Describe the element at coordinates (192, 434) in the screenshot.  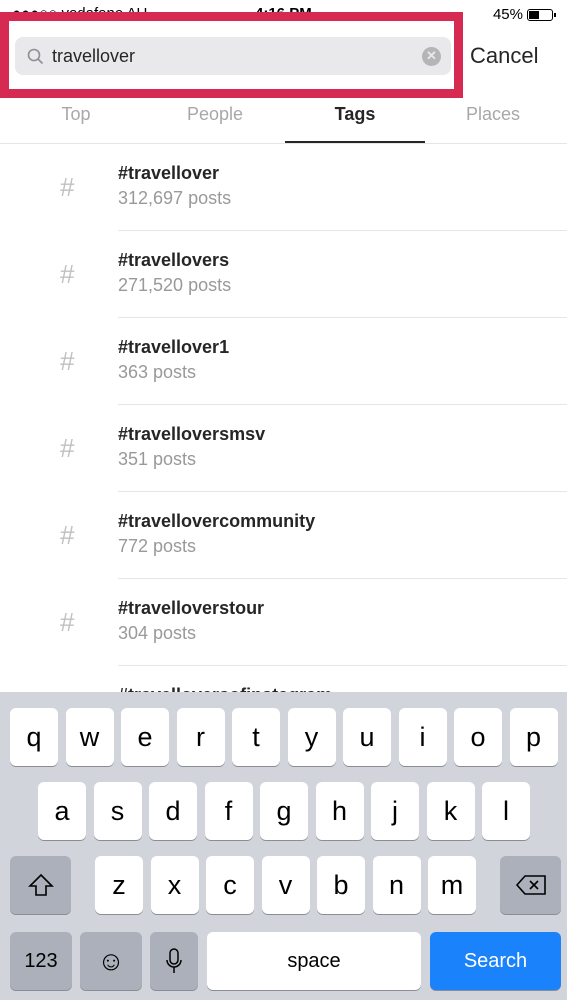
I see `tag-name: #travelloversmsv` at that location.